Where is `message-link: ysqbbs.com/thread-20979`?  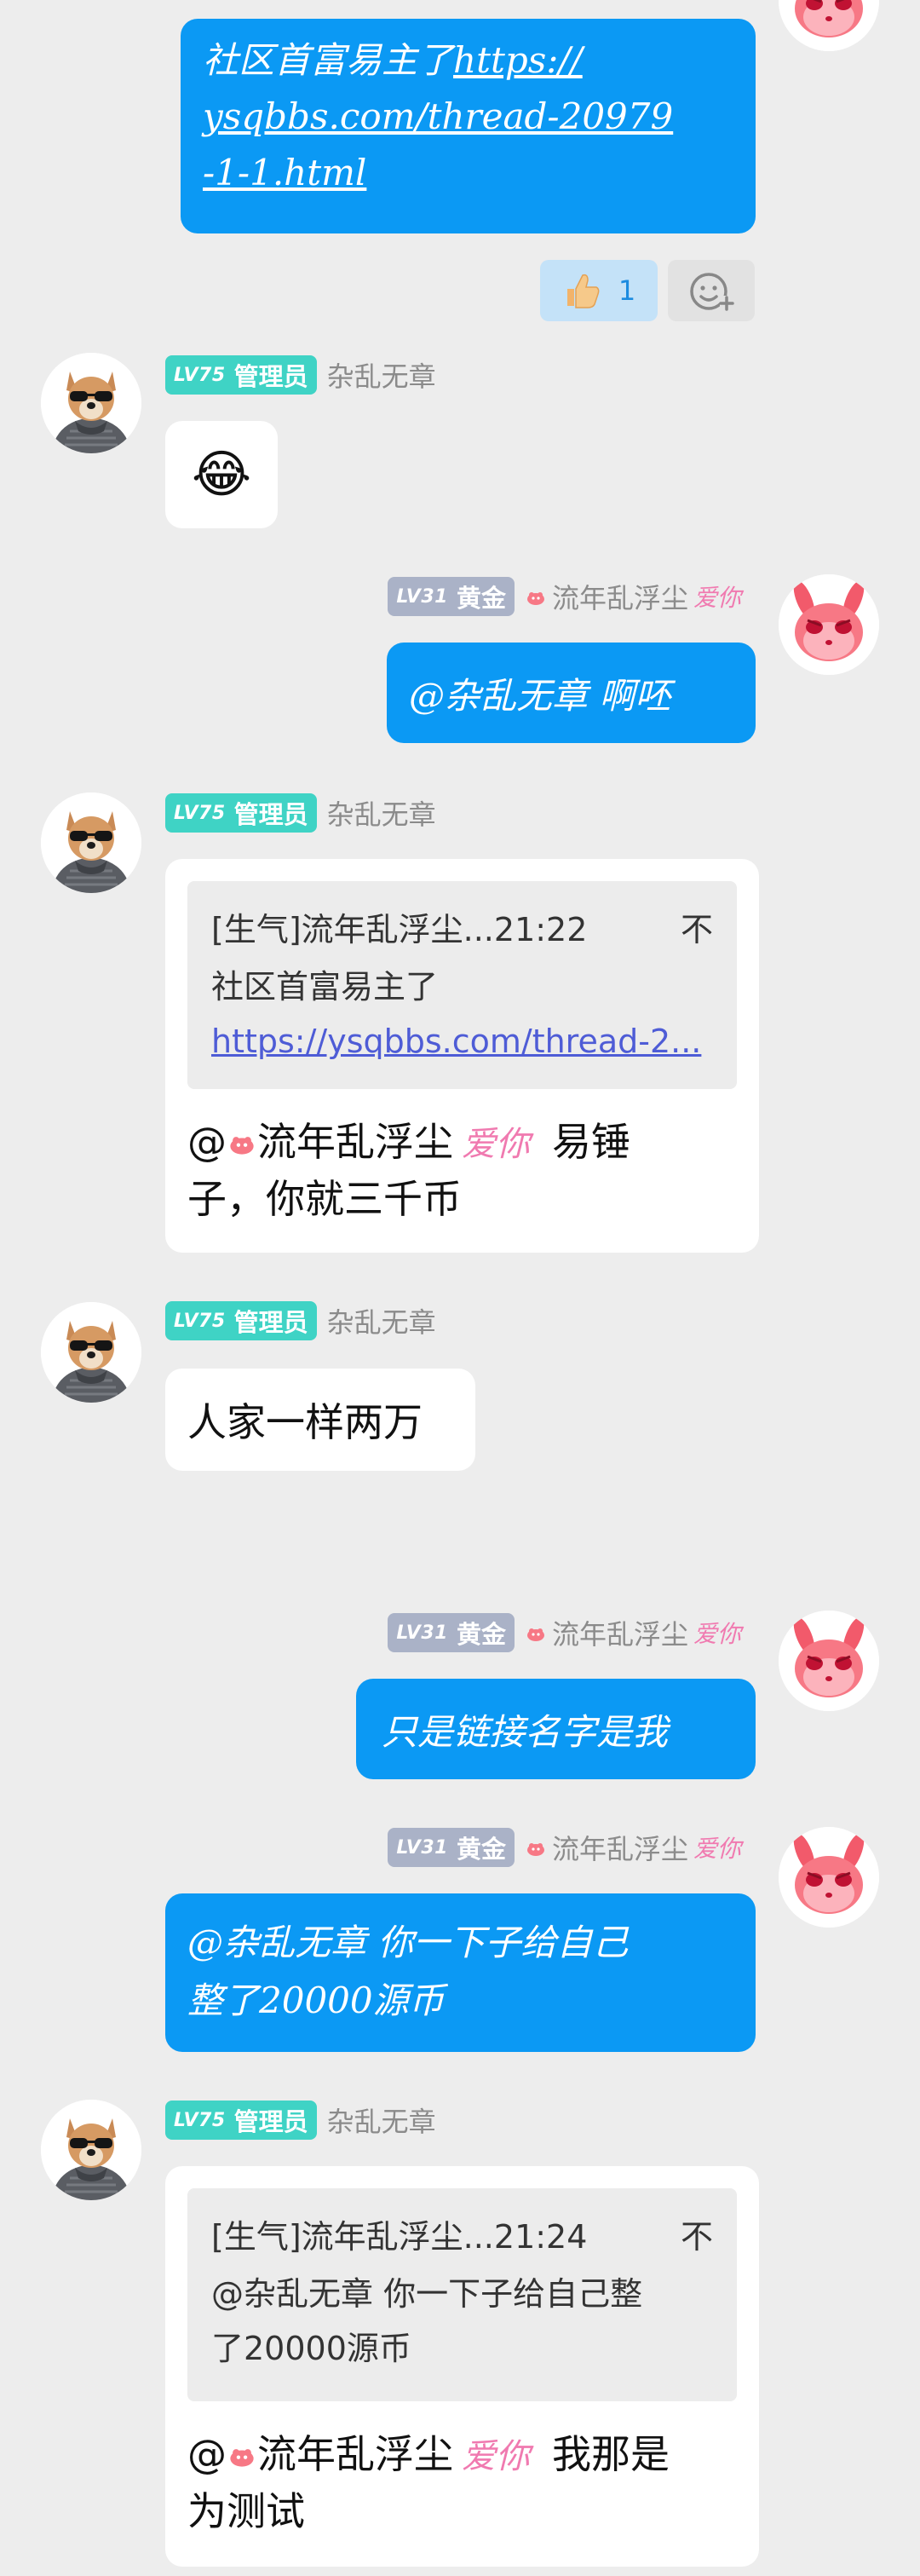
message-link: ysqbbs.com/thread-20979 is located at coordinates (438, 116).